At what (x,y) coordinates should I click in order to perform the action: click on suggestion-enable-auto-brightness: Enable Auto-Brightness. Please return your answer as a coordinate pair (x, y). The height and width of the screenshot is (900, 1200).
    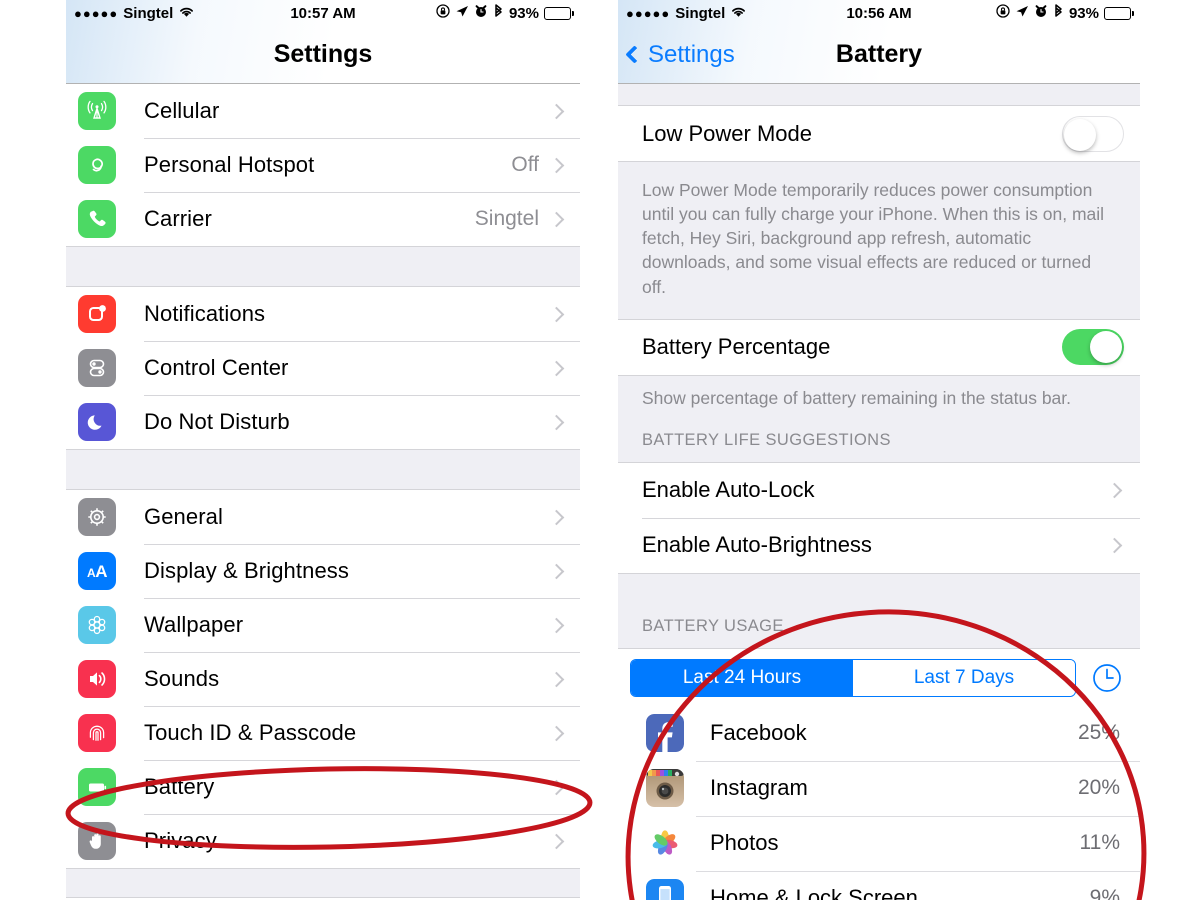
    Looking at the image, I should click on (879, 545).